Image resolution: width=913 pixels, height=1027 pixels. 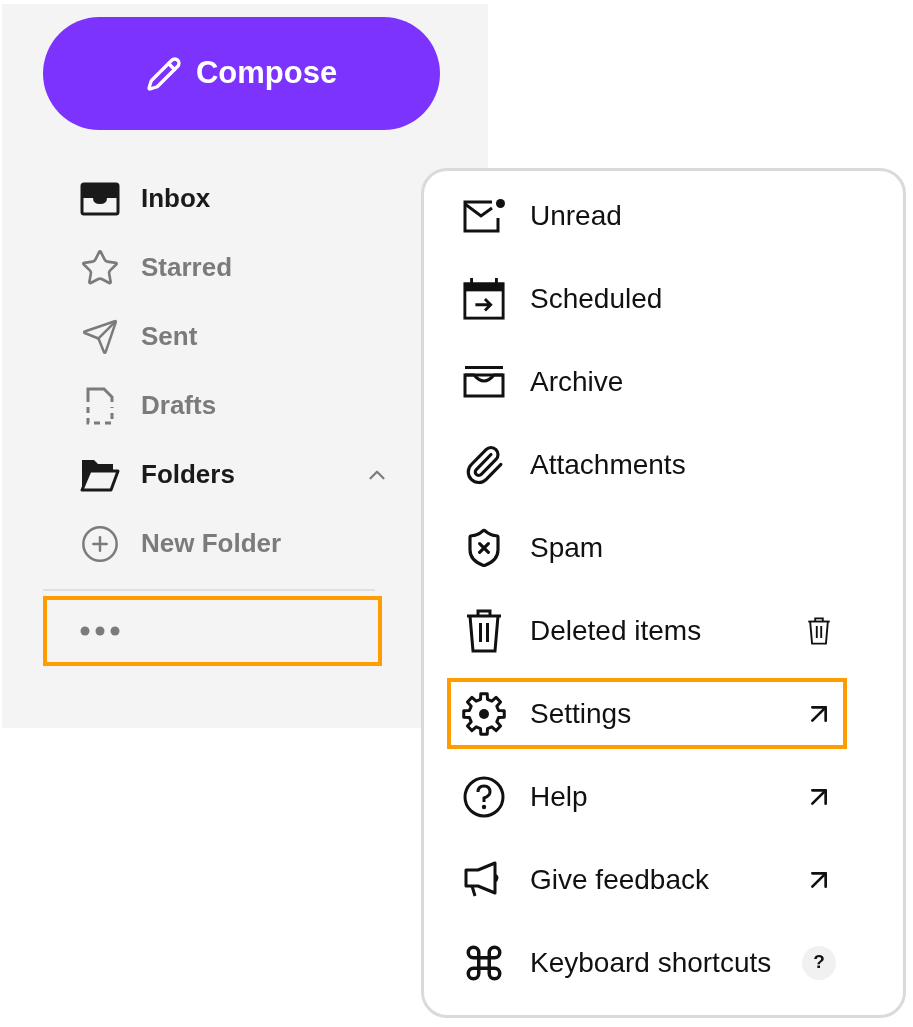 I want to click on new-folder-item: New Folder, so click(x=216, y=543).